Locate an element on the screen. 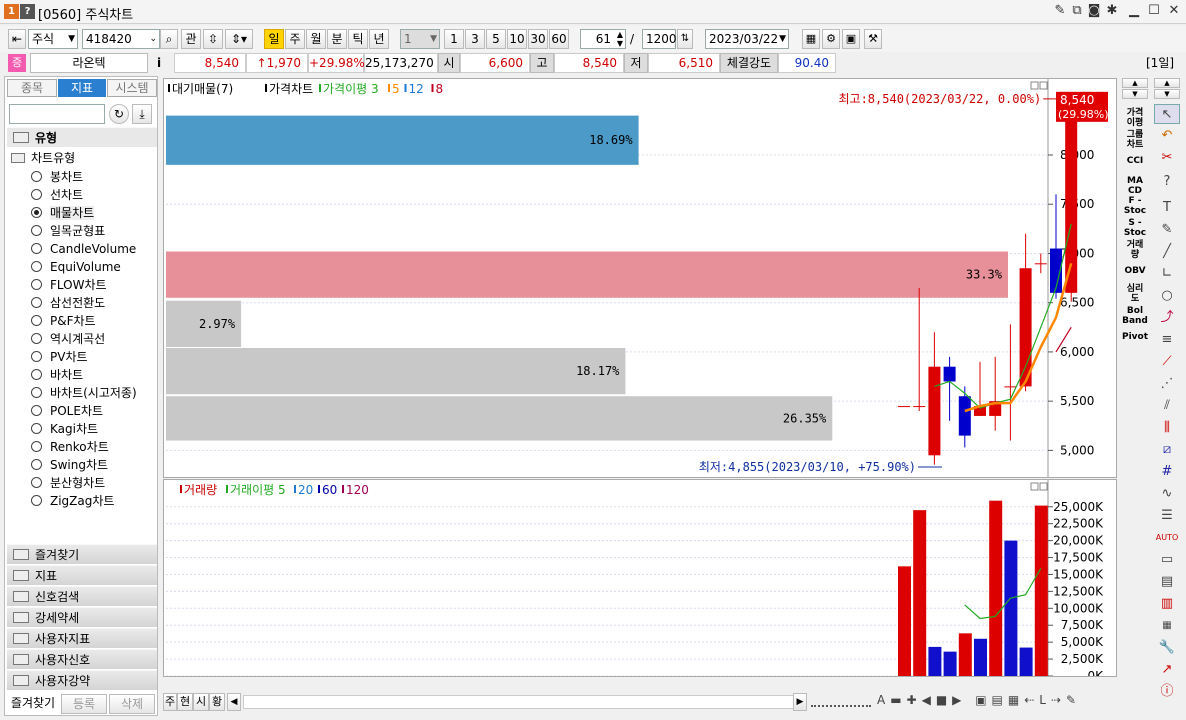  chart-type-item: PV차트 is located at coordinates (59, 357).